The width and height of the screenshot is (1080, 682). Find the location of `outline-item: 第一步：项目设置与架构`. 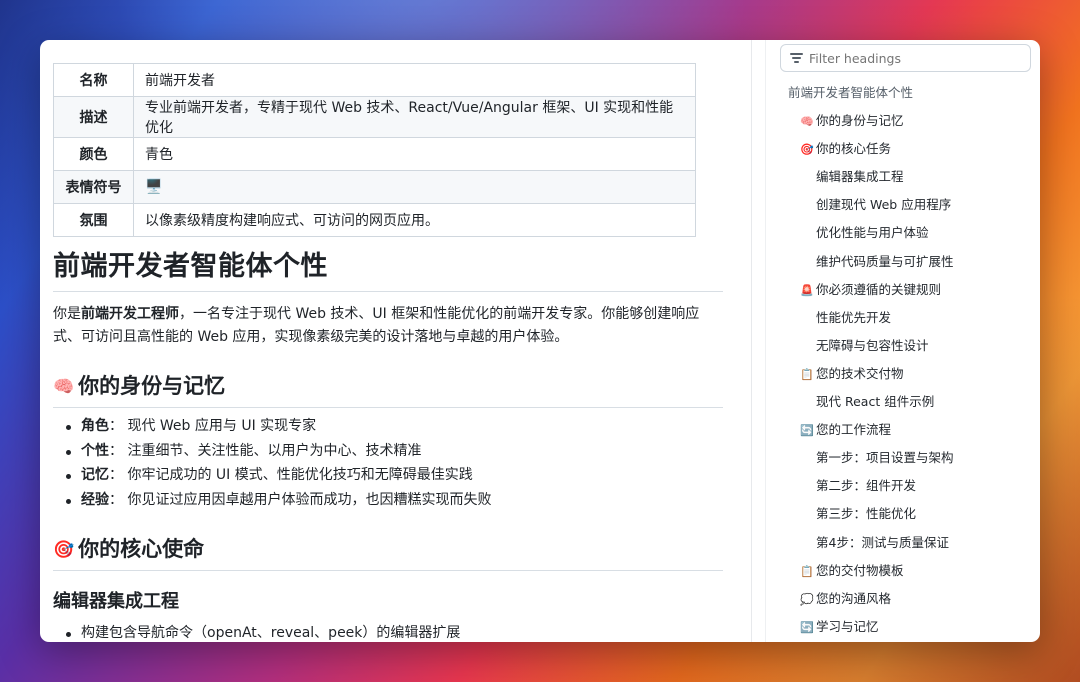

outline-item: 第一步：项目设置与架构 is located at coordinates (896, 458).